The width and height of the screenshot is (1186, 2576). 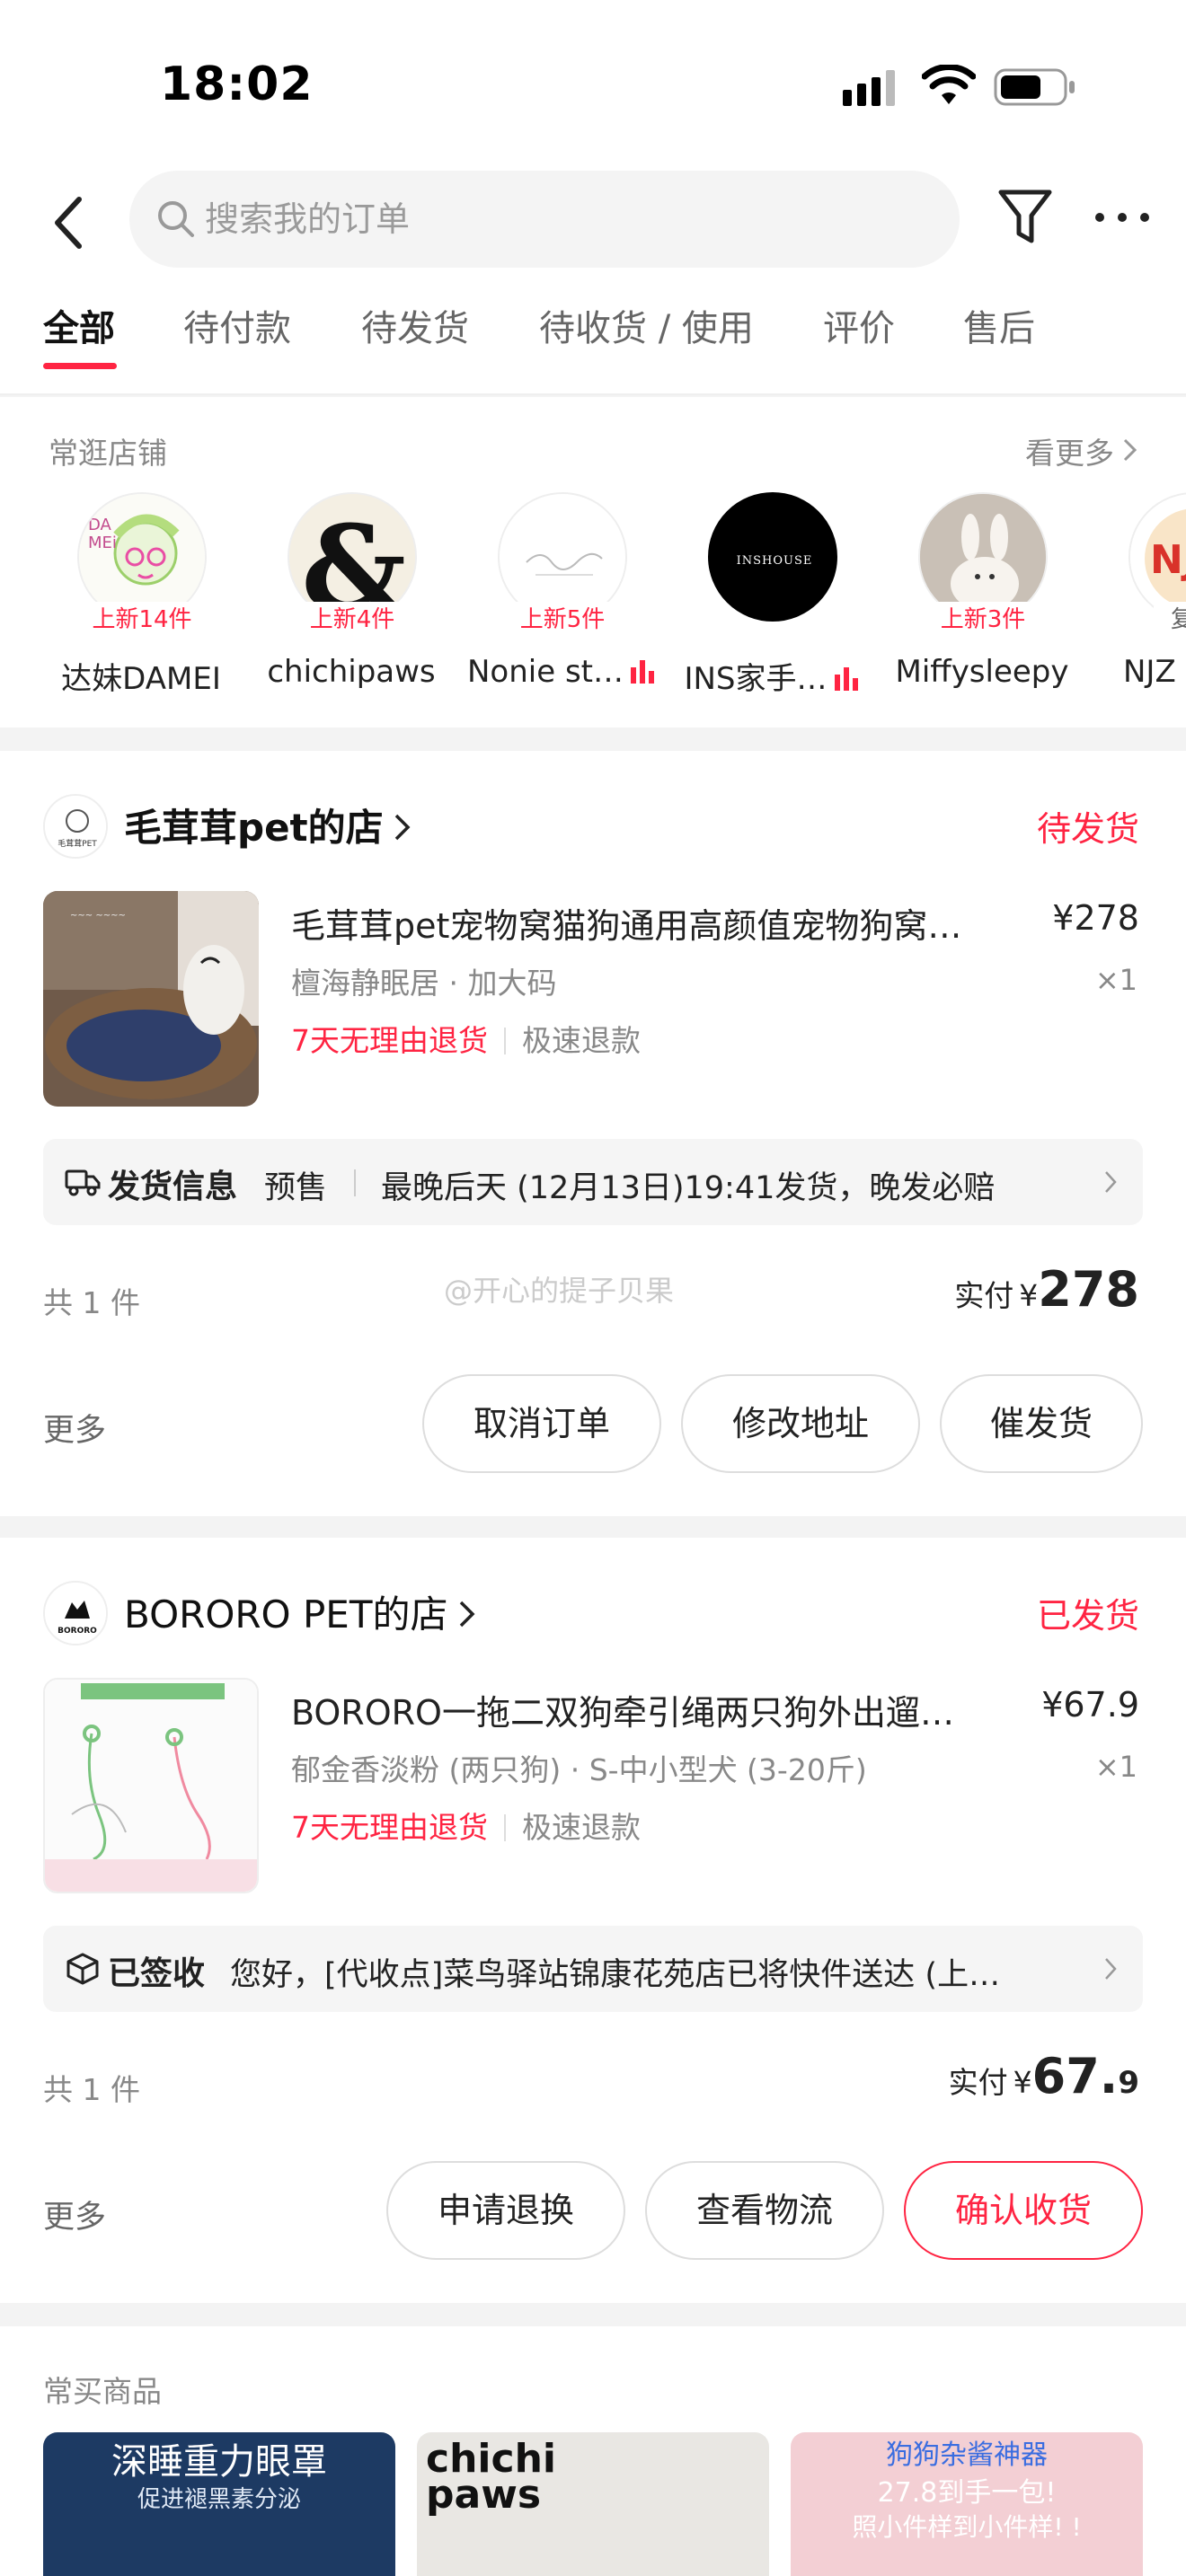 I want to click on shop-logo-text: INSHOUSE, so click(x=775, y=561).